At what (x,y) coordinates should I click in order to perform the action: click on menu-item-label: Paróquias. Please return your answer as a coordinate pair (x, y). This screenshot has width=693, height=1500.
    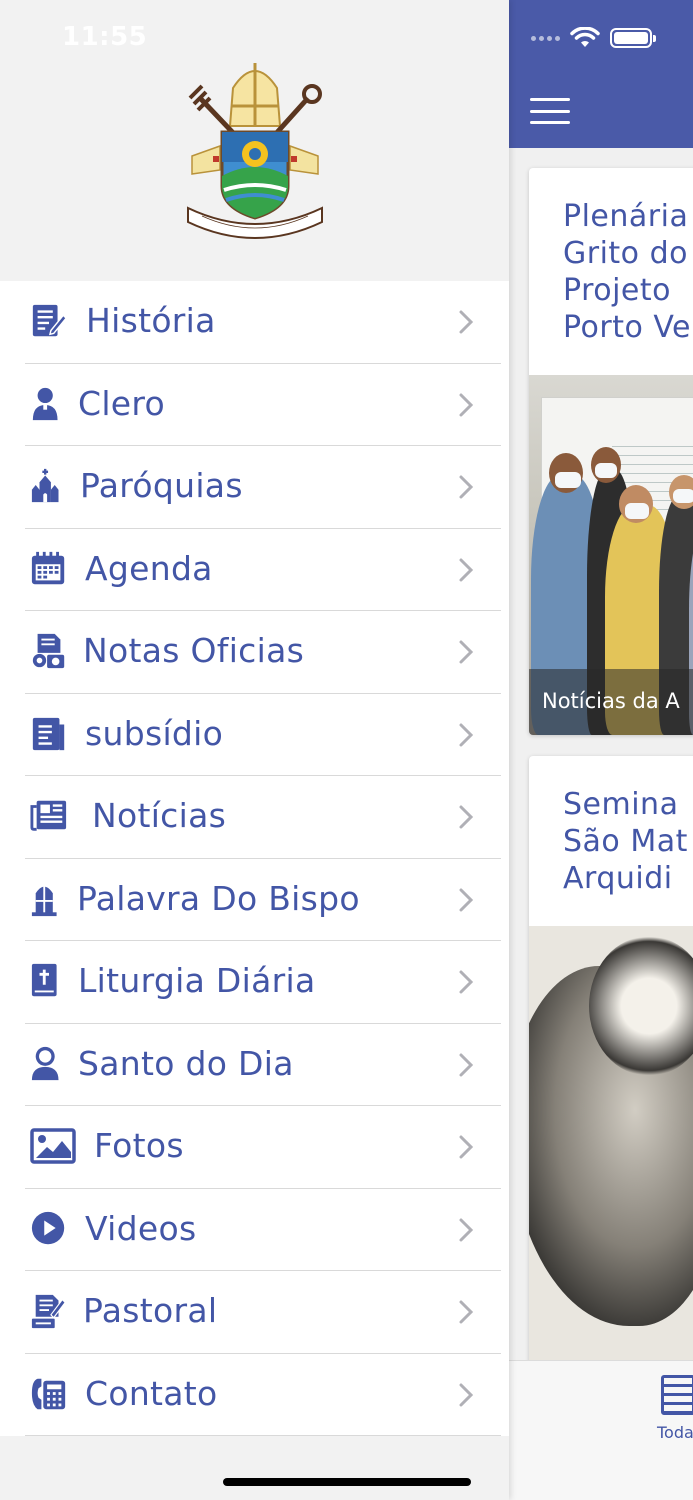
    Looking at the image, I should click on (161, 485).